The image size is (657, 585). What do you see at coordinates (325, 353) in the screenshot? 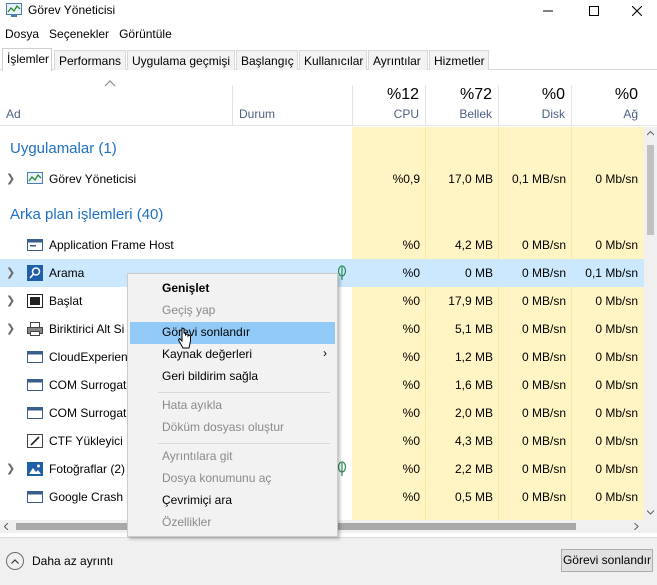
I see `submenu-arrow-icon: ›` at bounding box center [325, 353].